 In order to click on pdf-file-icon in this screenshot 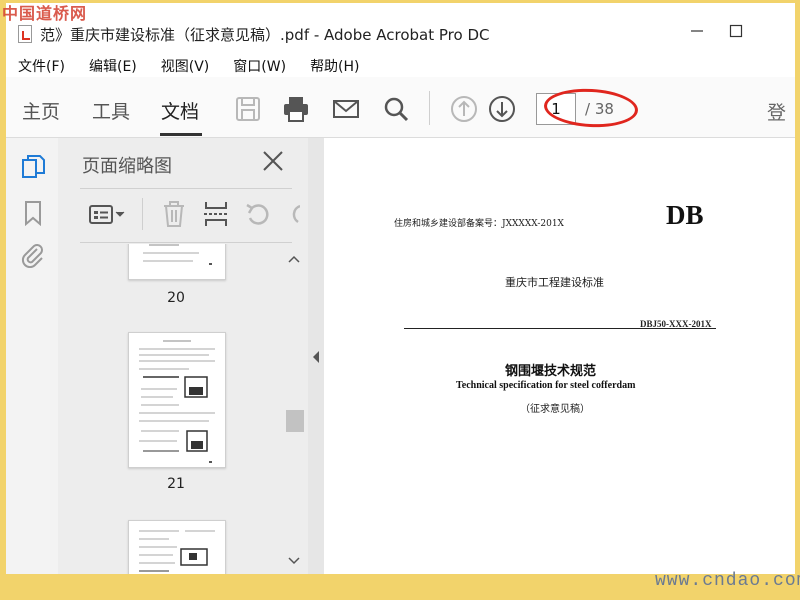, I will do `click(25, 34)`.